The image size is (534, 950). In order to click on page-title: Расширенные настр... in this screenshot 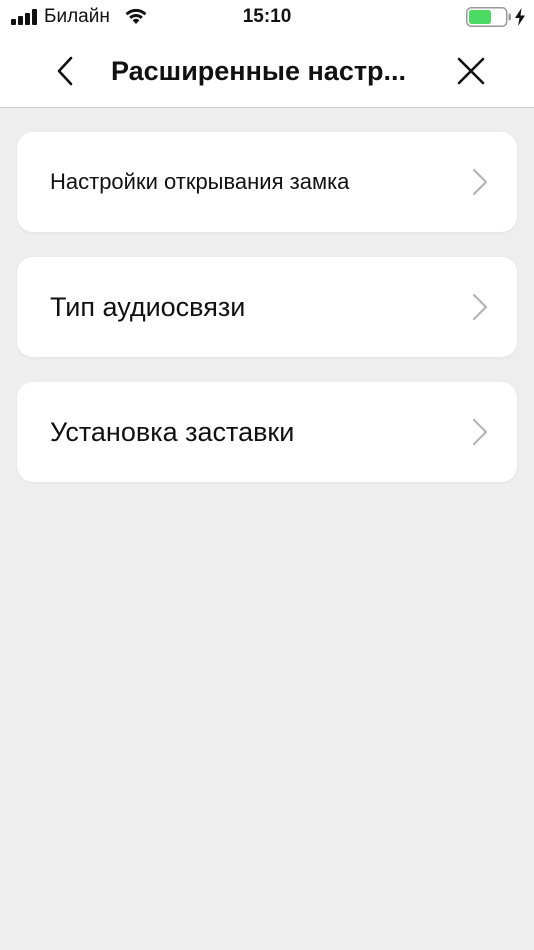, I will do `click(259, 71)`.